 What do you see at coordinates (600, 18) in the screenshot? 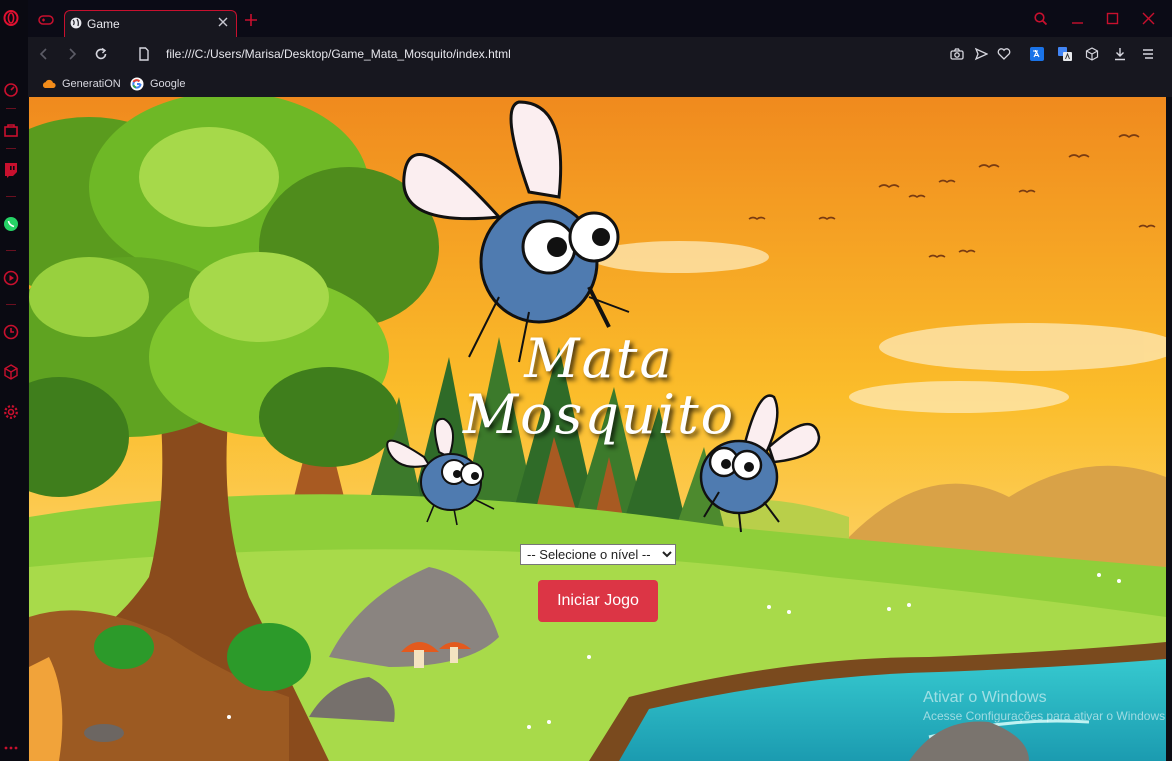
I see `tab-strip: Game` at bounding box center [600, 18].